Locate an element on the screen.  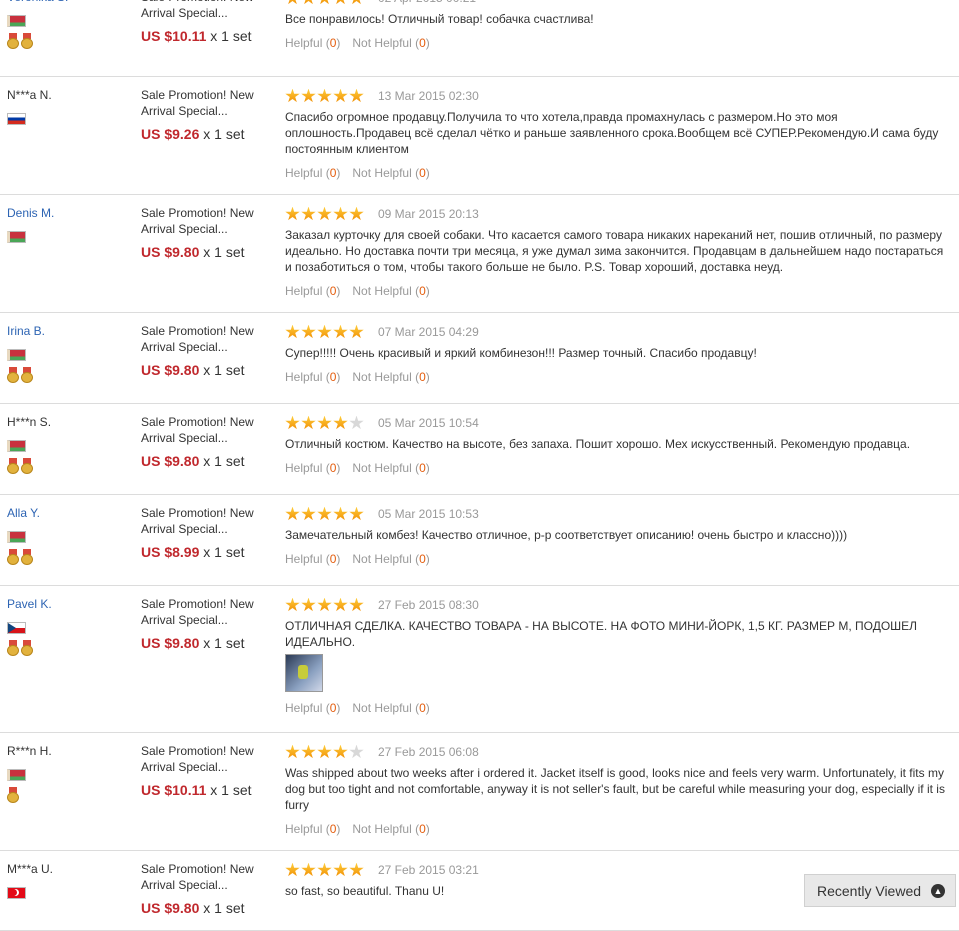
buyer-column: Veronika S. is located at coordinates (66, 38).